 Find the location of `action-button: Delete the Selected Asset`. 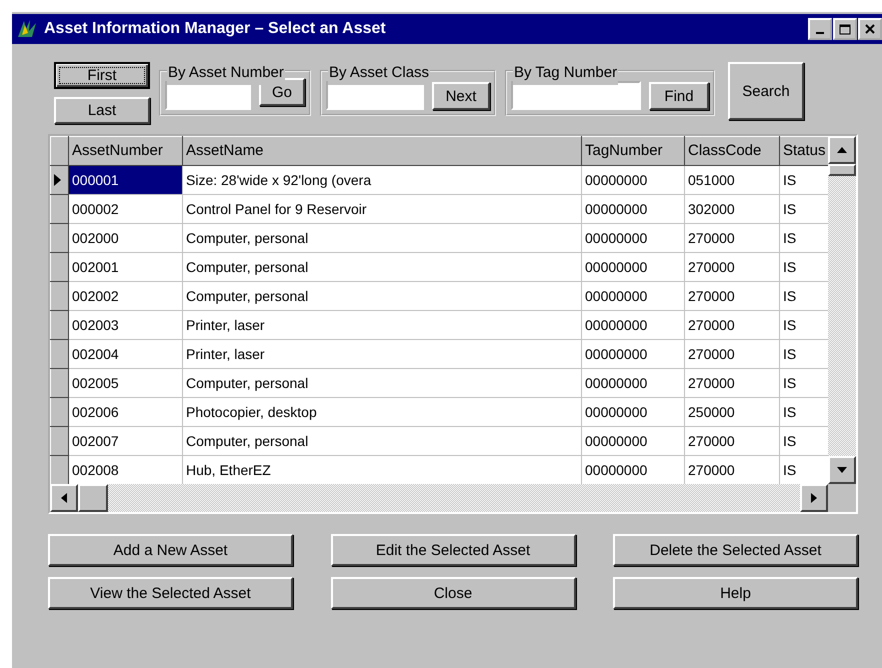

action-button: Delete the Selected Asset is located at coordinates (735, 550).